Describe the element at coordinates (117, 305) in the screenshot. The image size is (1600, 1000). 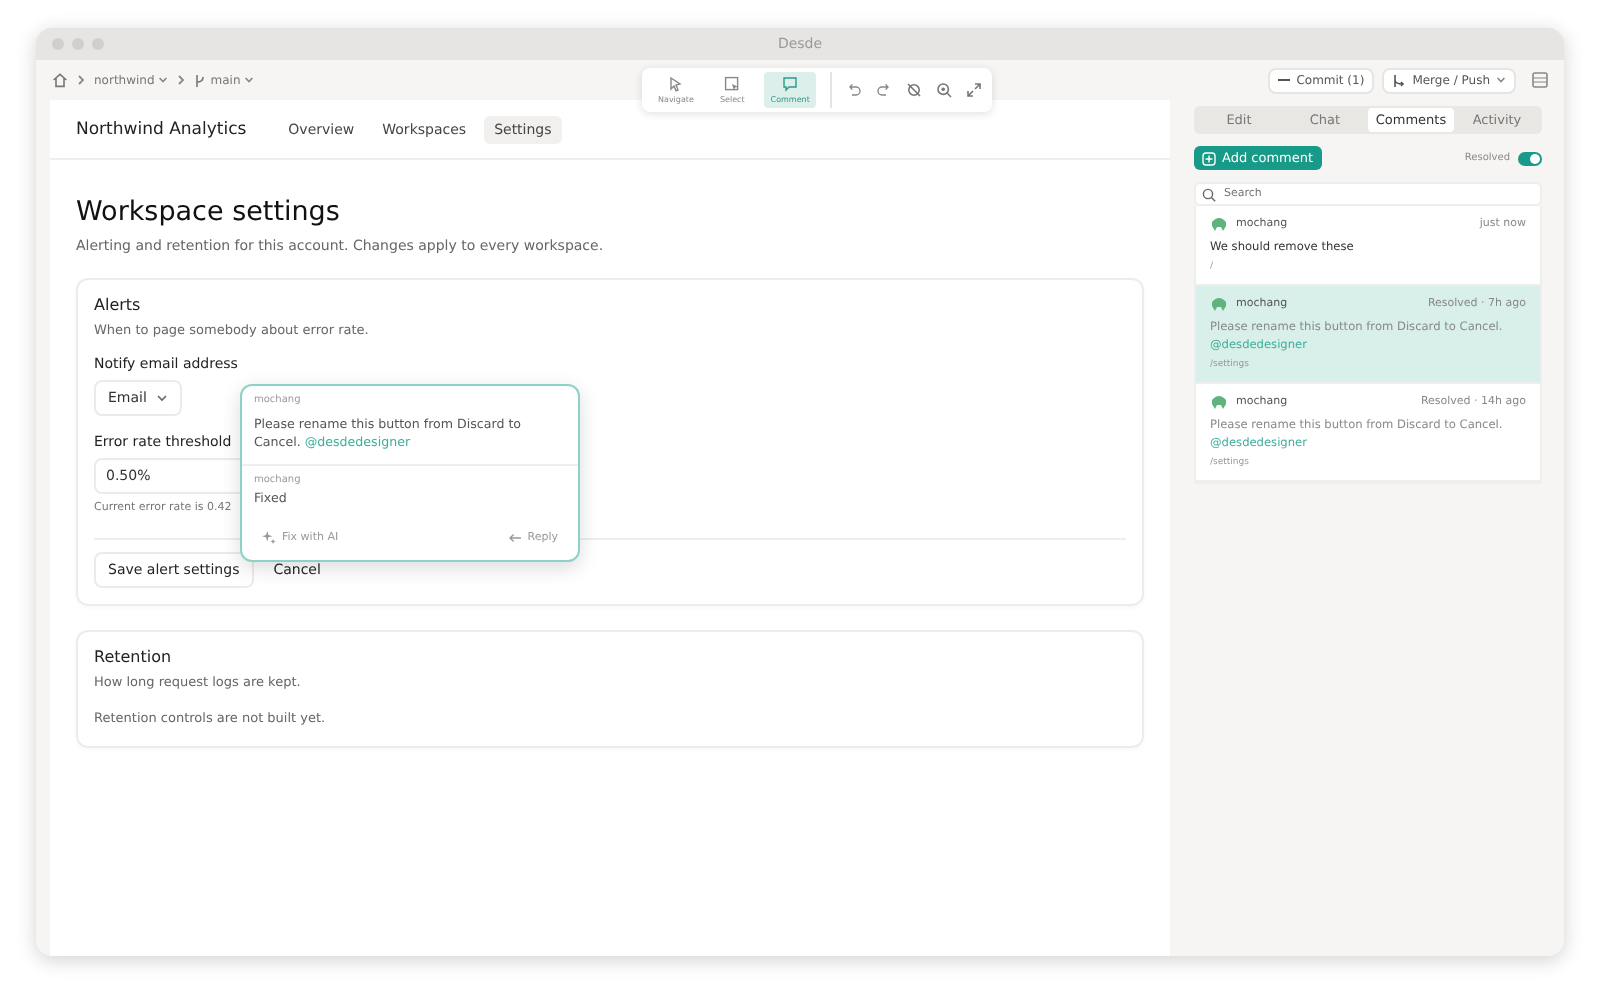
I see `section-title: Alerts` at that location.